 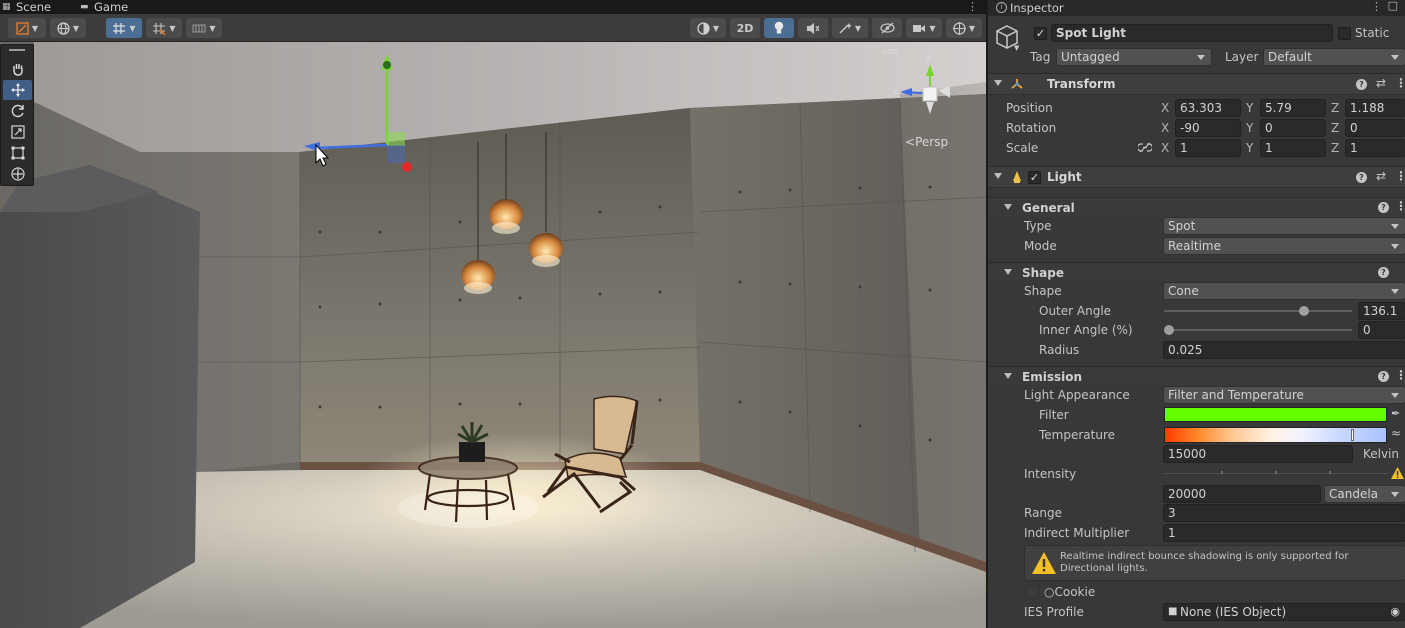 What do you see at coordinates (17, 50) in the screenshot?
I see `panel-drag-handle` at bounding box center [17, 50].